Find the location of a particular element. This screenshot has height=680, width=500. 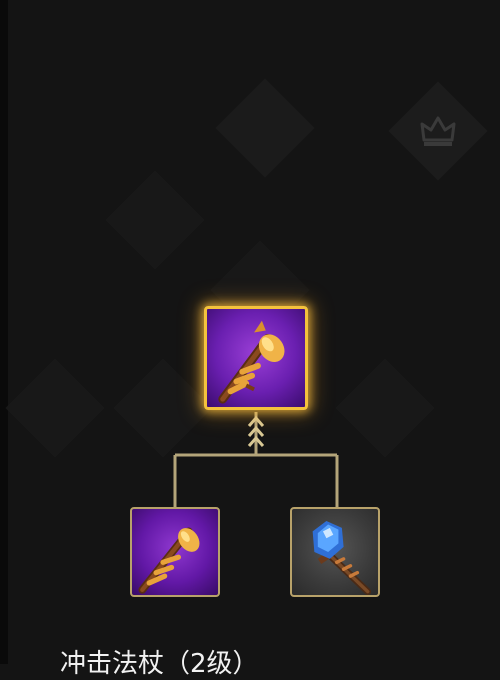

item-name-label: 冲击法杖（2级） is located at coordinates (159, 664).